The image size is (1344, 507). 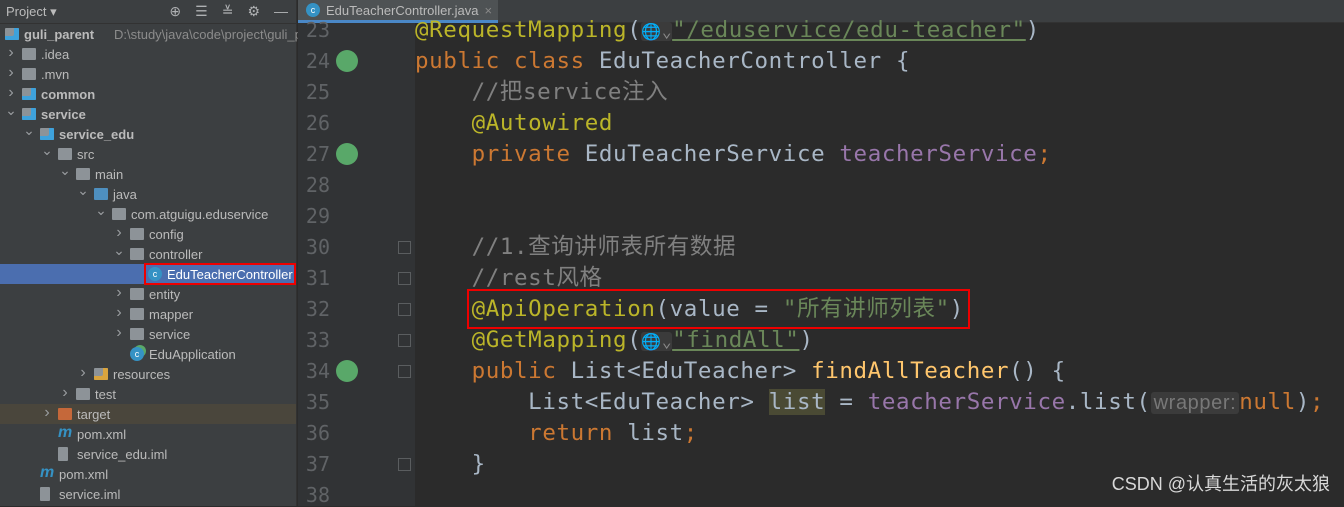 I want to click on tree-item-label: service, so click(x=170, y=334).